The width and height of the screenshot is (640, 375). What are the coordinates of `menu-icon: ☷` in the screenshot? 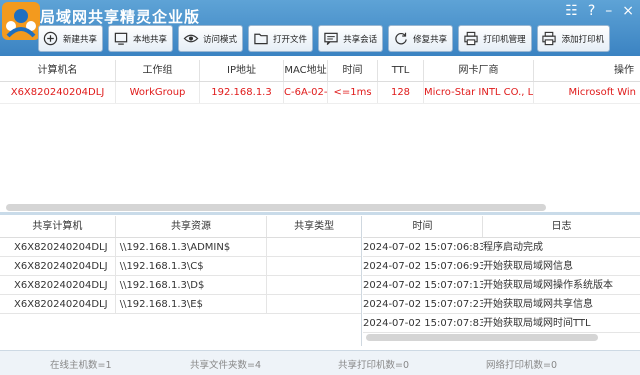 It's located at (571, 11).